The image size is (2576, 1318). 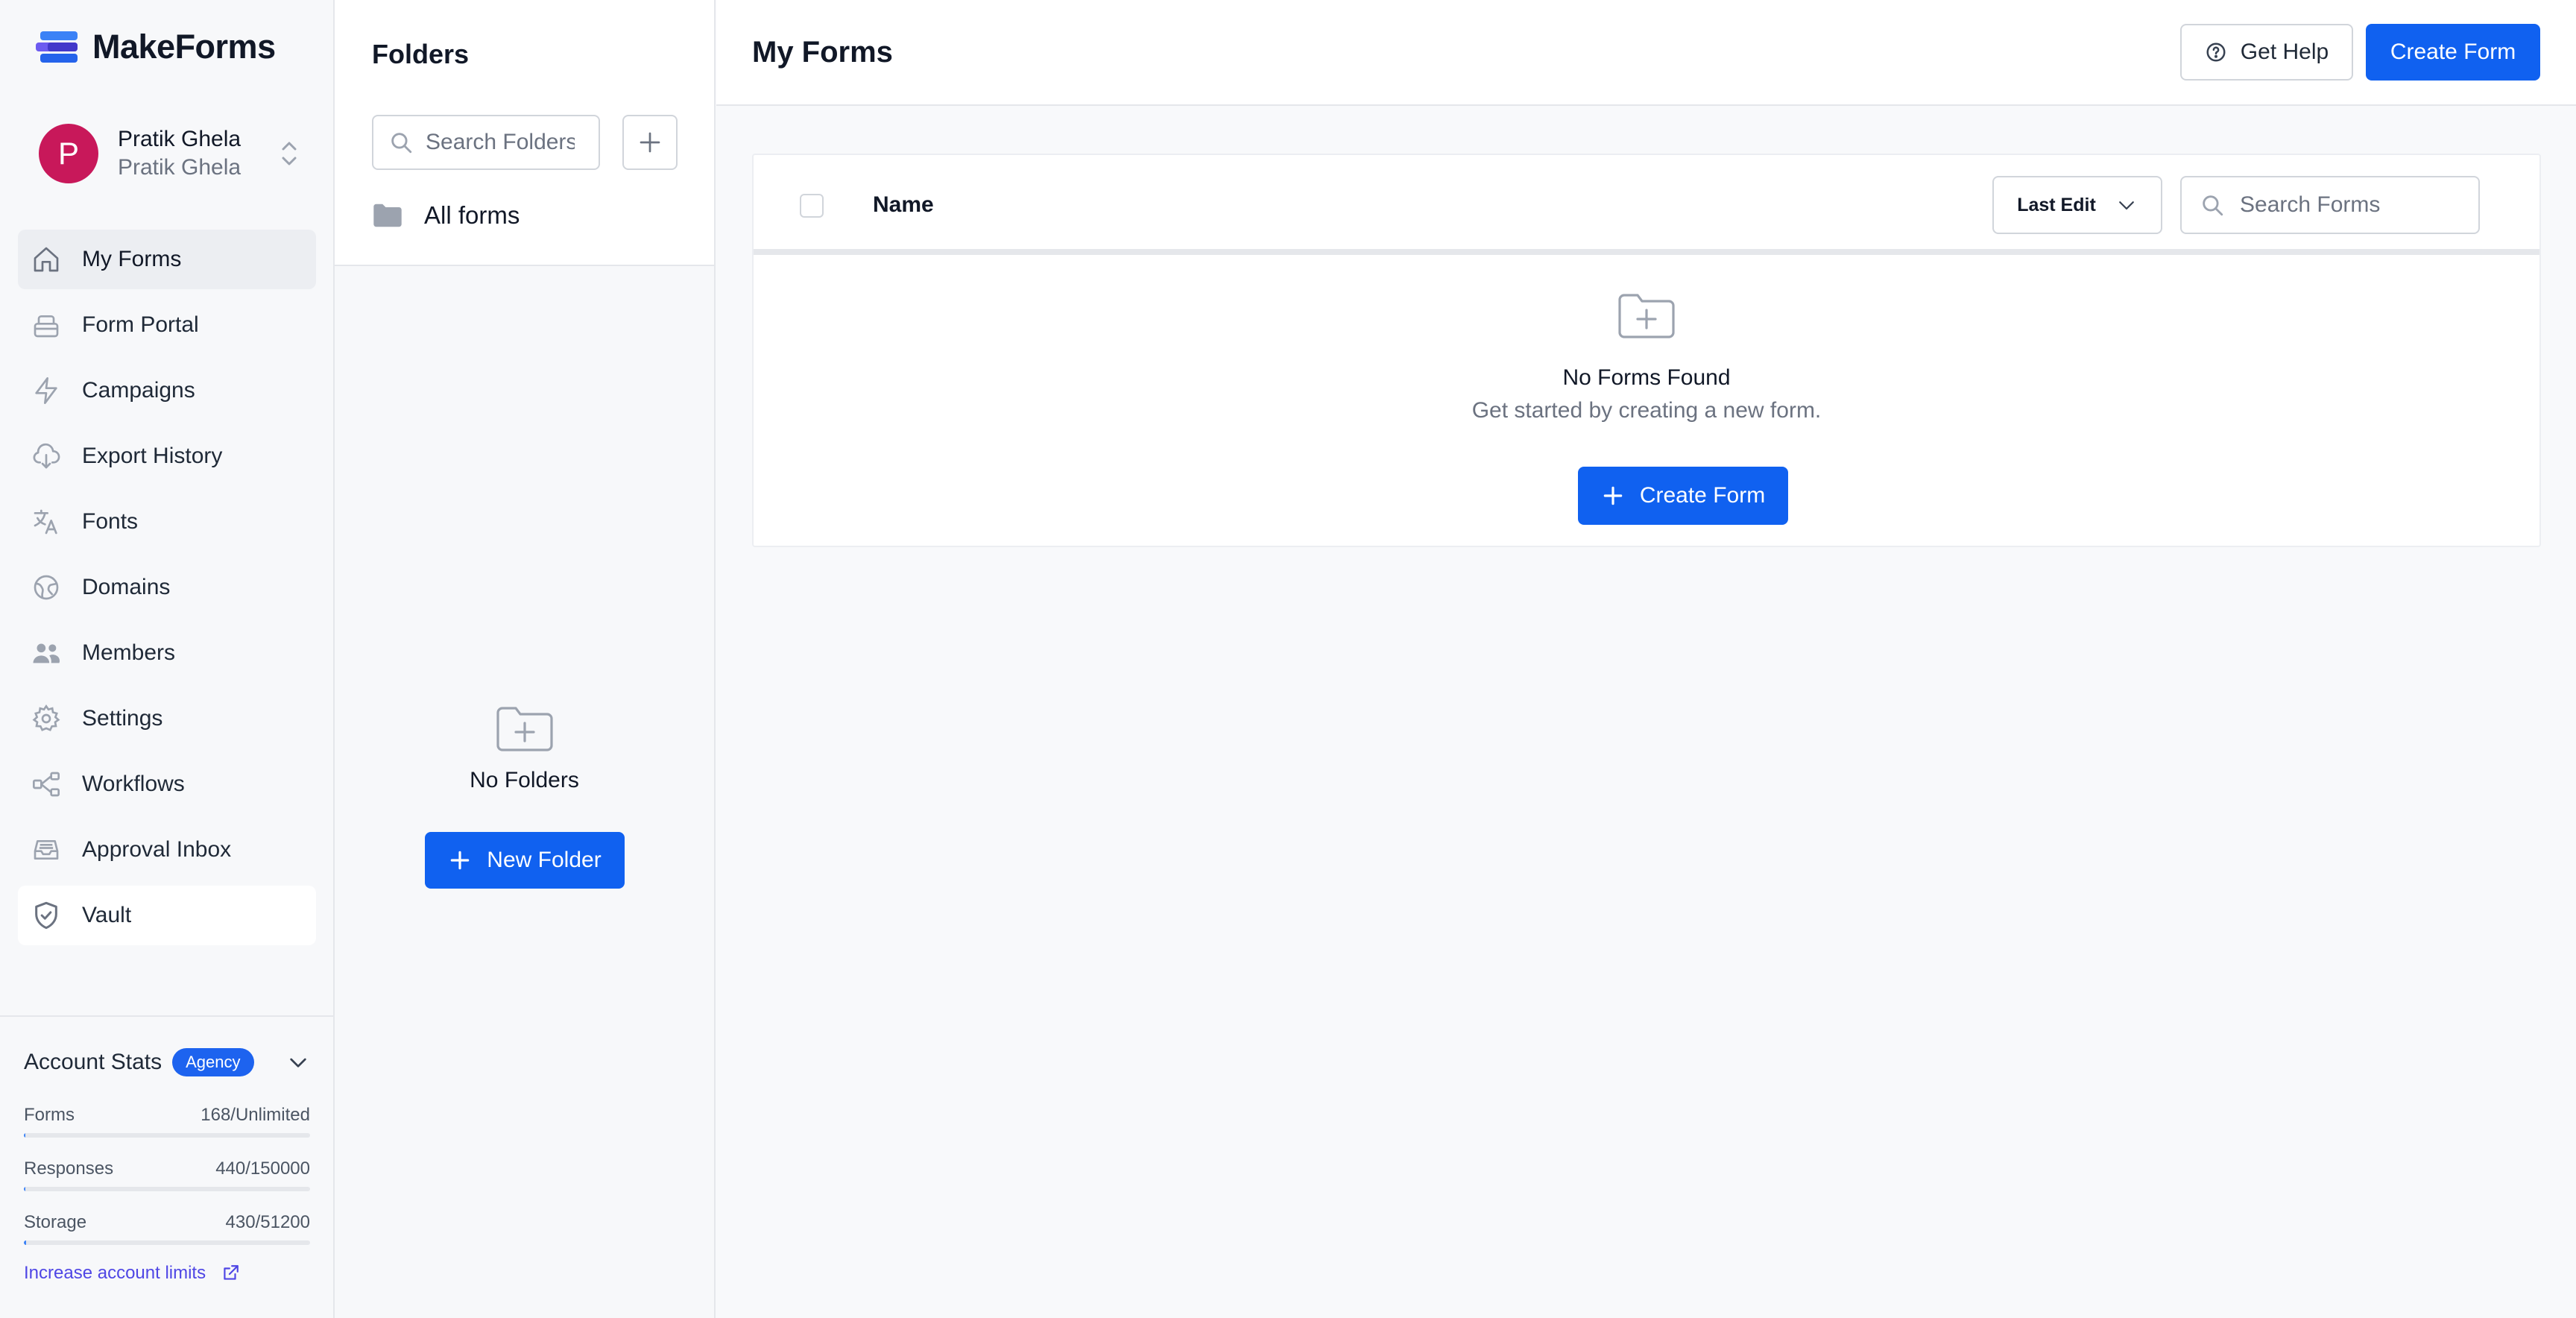 I want to click on globe-icon, so click(x=46, y=588).